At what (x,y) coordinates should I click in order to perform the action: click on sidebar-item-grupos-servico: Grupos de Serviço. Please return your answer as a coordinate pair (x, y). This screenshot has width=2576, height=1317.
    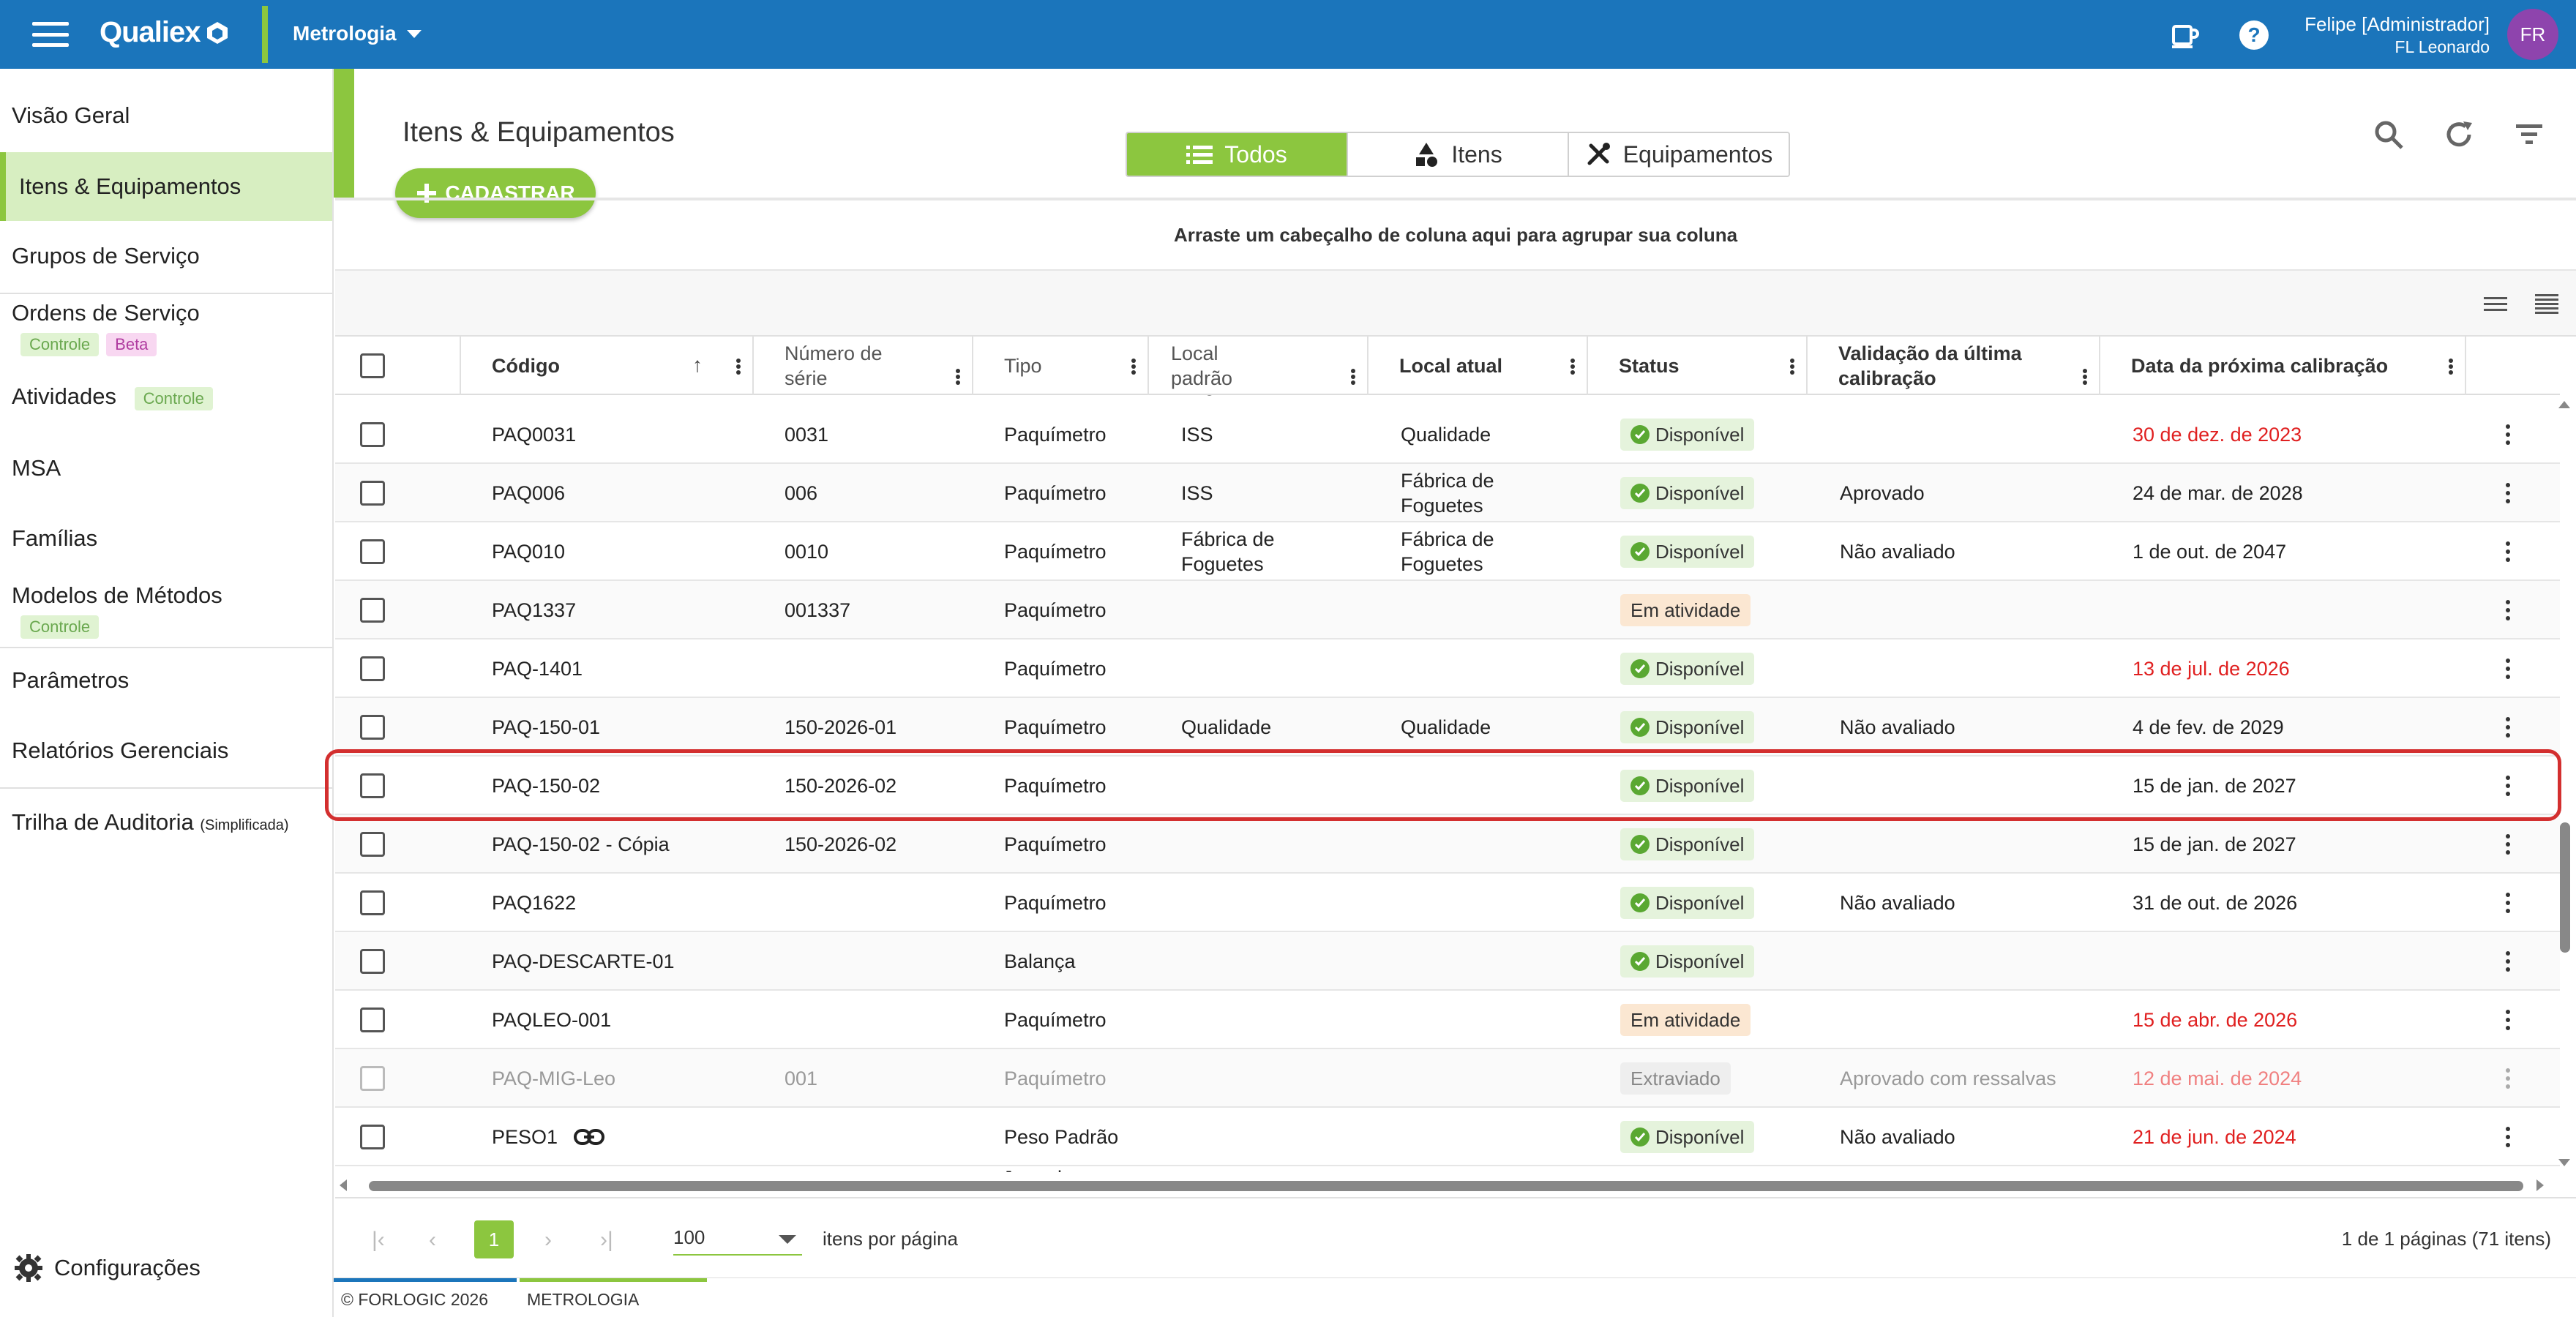
    Looking at the image, I should click on (166, 256).